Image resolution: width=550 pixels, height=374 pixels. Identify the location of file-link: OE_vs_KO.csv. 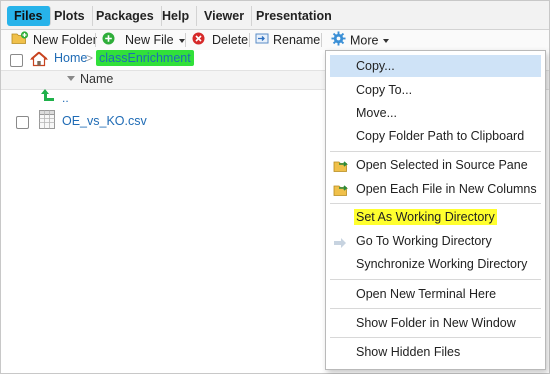
(104, 121).